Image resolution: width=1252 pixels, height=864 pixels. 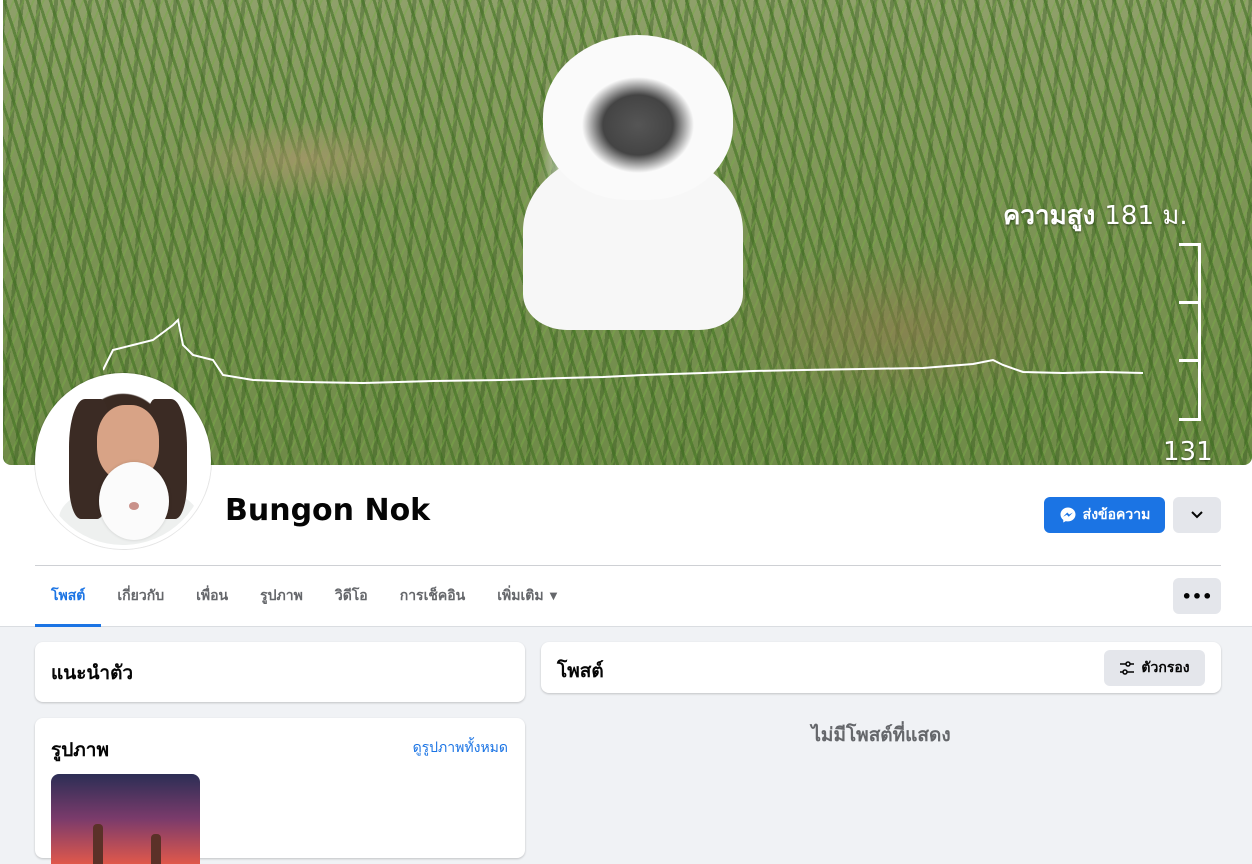 What do you see at coordinates (433, 596) in the screenshot?
I see `tab-checkins: การเช็คอิน` at bounding box center [433, 596].